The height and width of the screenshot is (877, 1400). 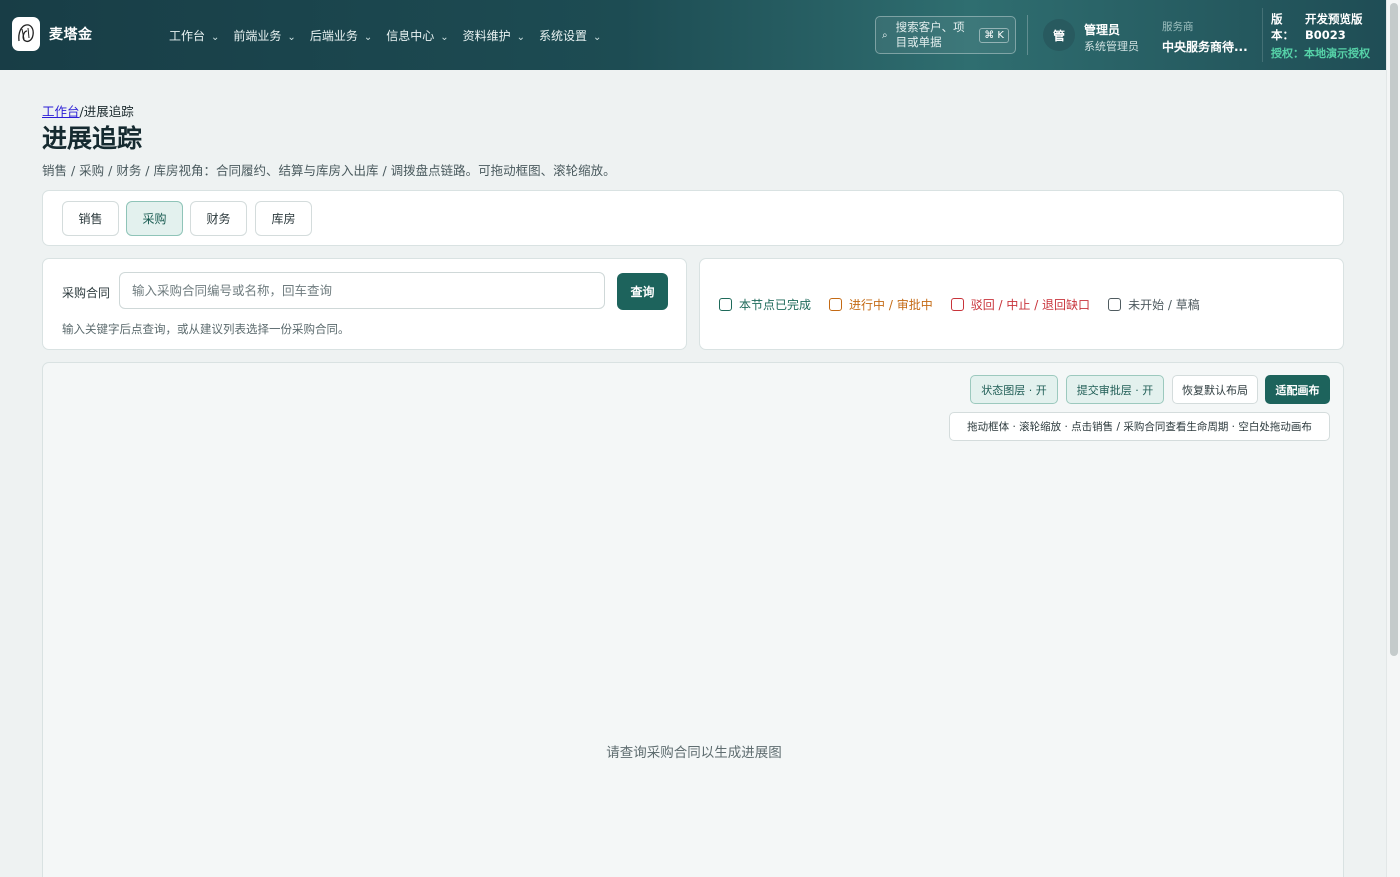 I want to click on legend-item-not-started: 未开始 / 草稿, so click(x=1154, y=304).